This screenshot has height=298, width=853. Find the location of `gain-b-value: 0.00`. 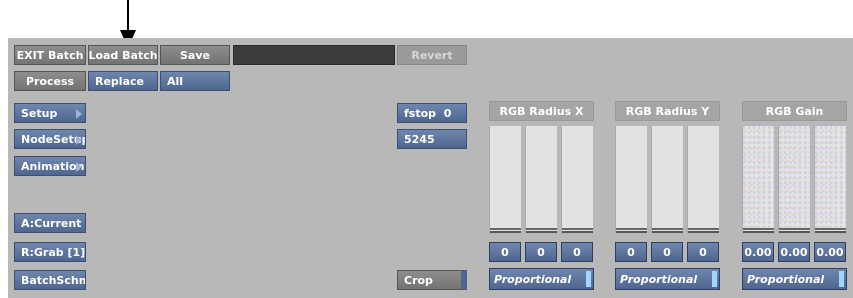

gain-b-value: 0.00 is located at coordinates (830, 252).